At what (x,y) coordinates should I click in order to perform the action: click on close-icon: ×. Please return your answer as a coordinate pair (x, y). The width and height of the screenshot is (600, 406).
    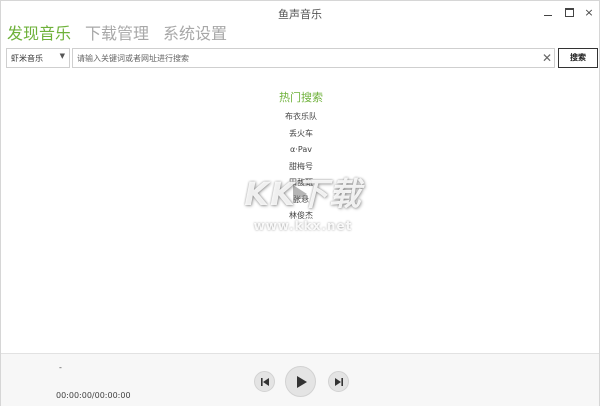
    Looking at the image, I should click on (589, 12).